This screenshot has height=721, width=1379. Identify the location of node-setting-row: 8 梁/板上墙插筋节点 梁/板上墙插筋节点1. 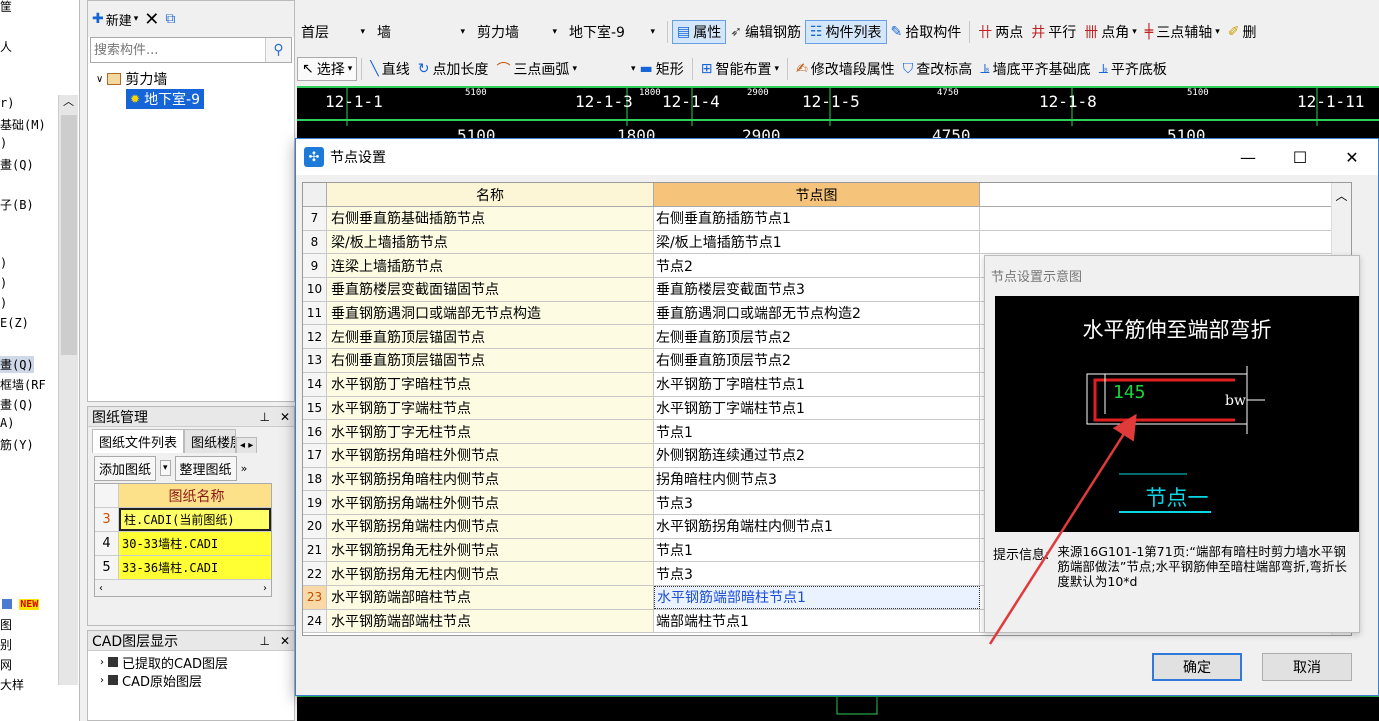
(827, 242).